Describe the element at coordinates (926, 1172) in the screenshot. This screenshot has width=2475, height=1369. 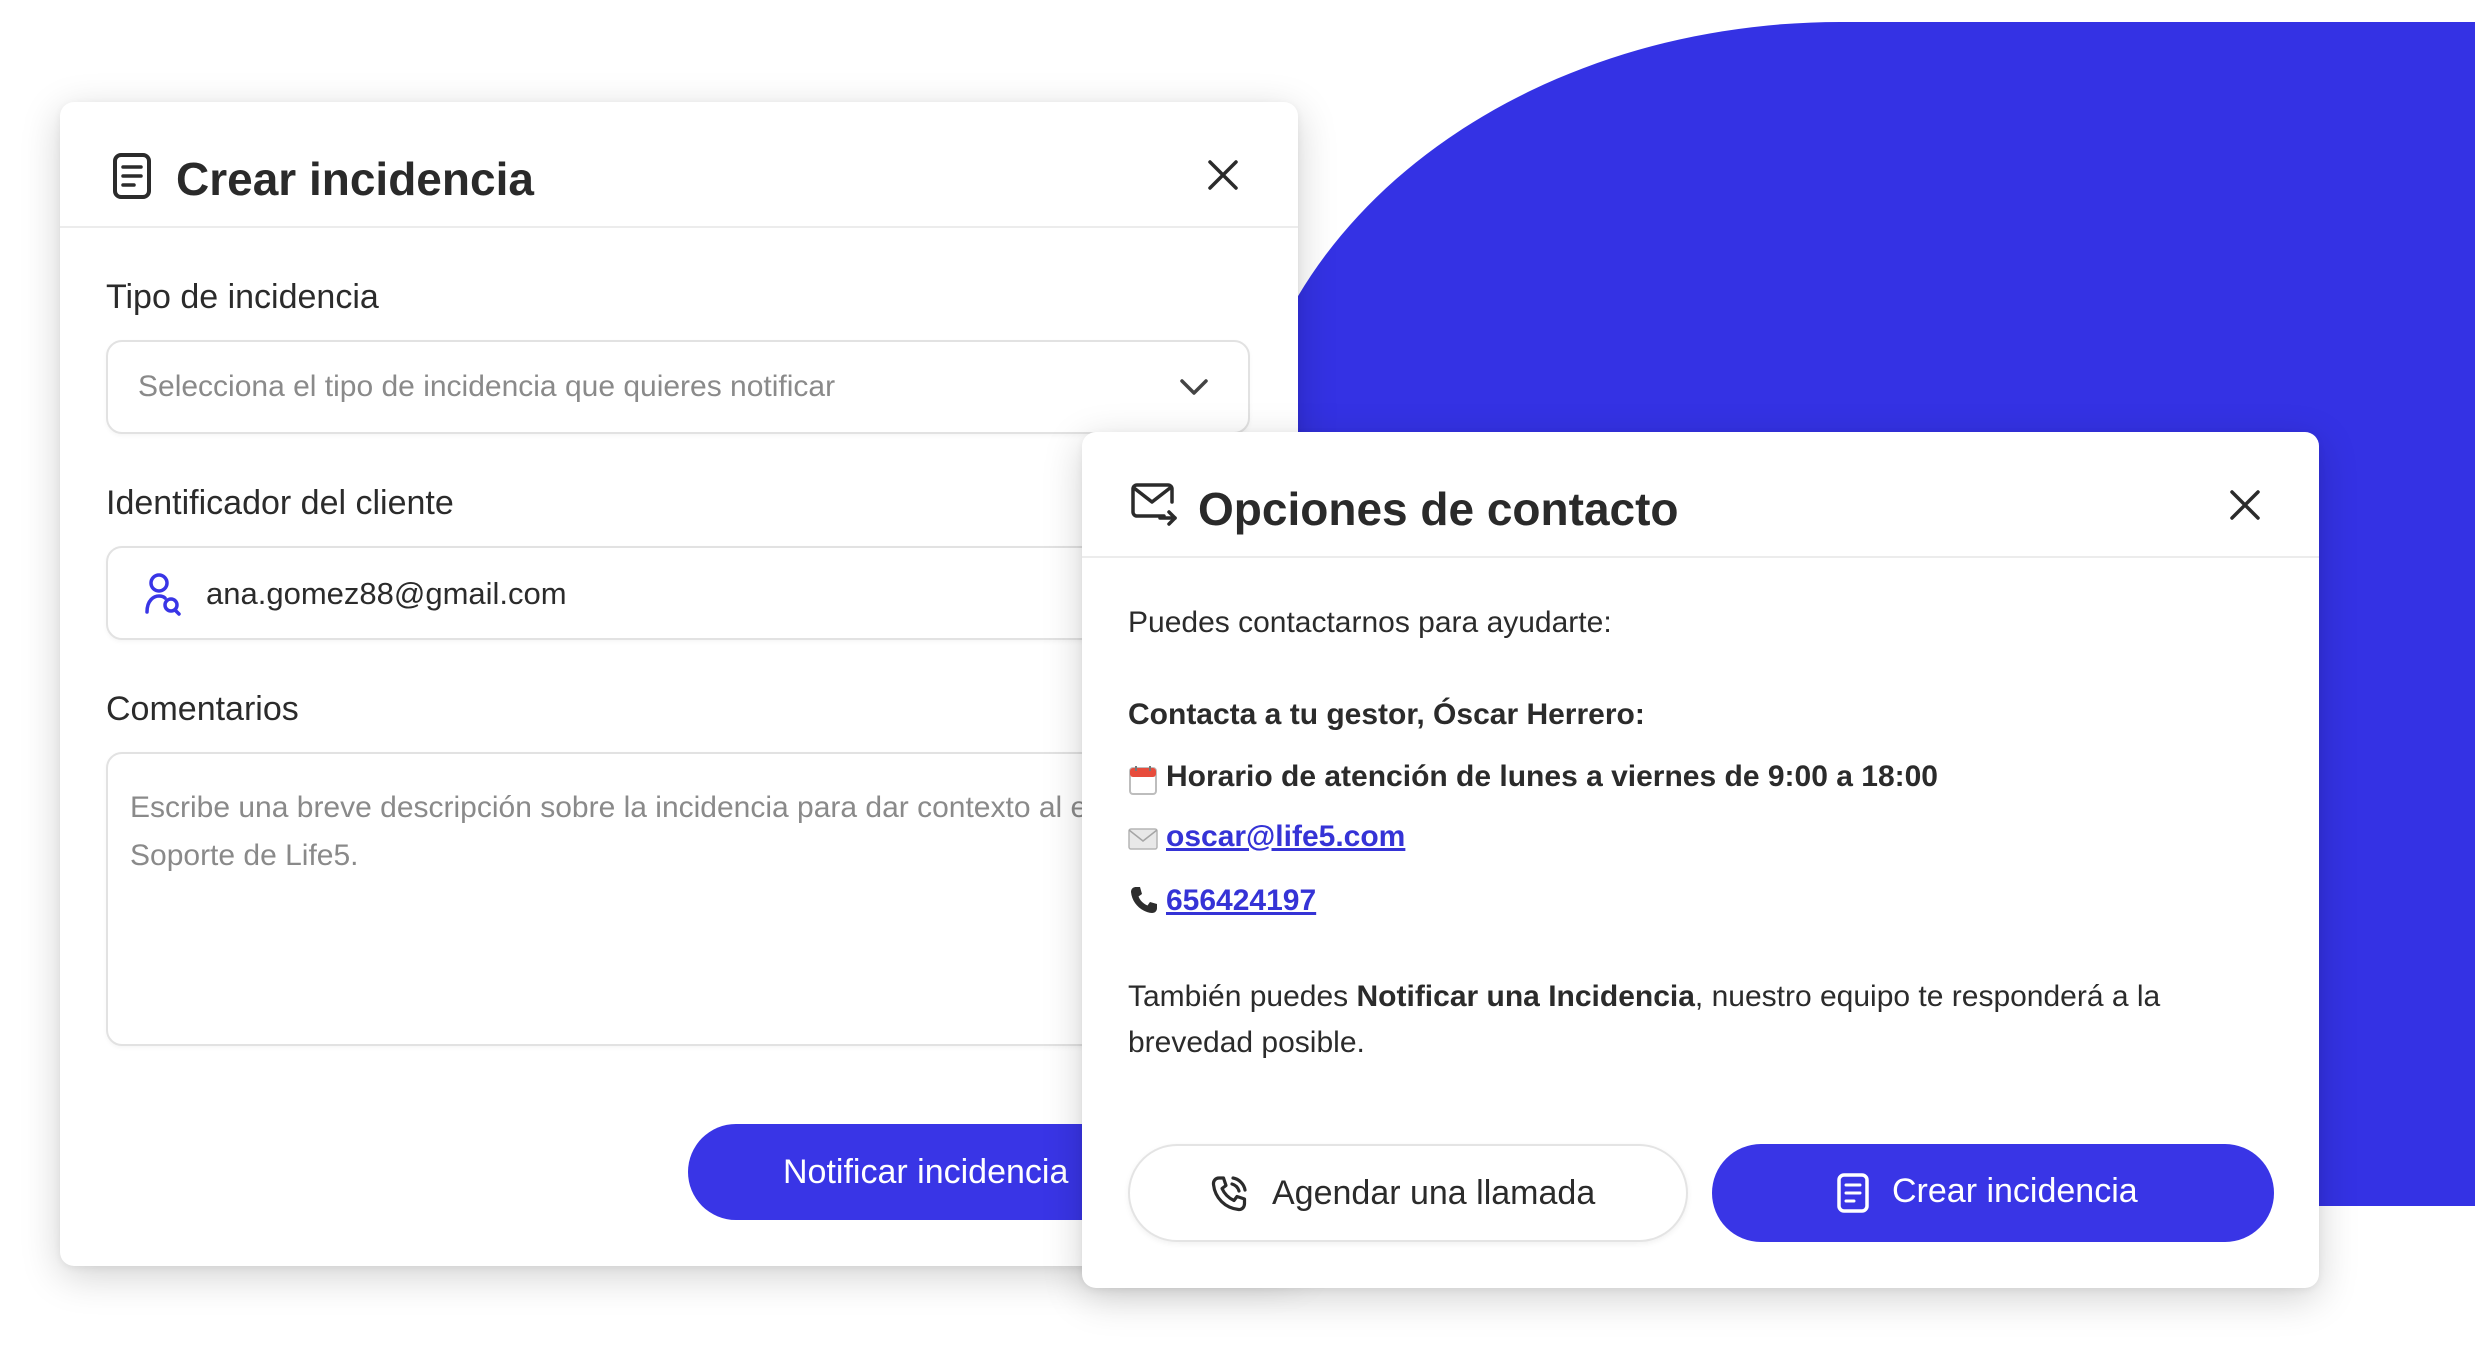
I see `notify-incident-label: Notificar incidencia` at that location.